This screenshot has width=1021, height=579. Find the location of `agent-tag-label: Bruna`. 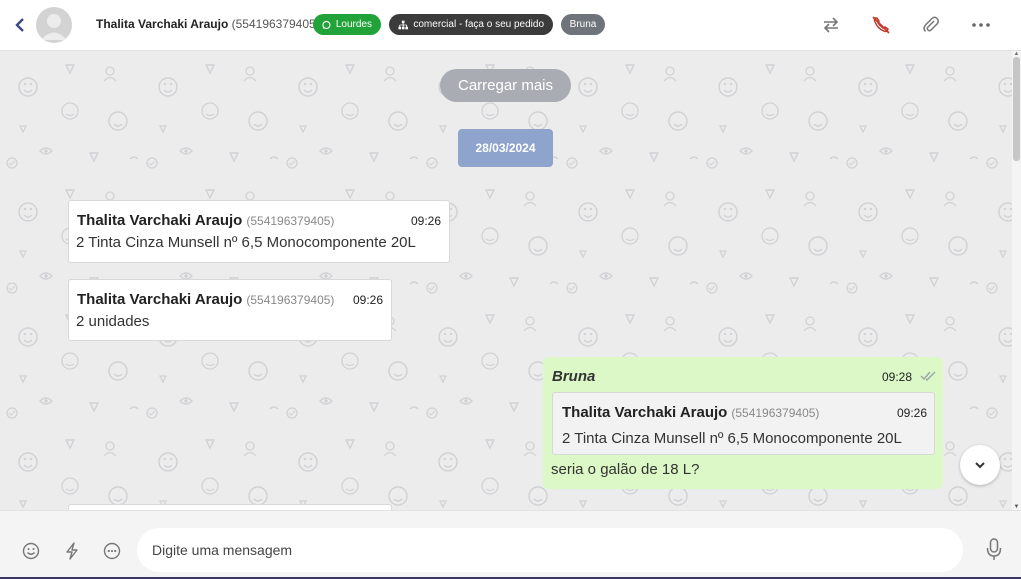

agent-tag-label: Bruna is located at coordinates (583, 24).